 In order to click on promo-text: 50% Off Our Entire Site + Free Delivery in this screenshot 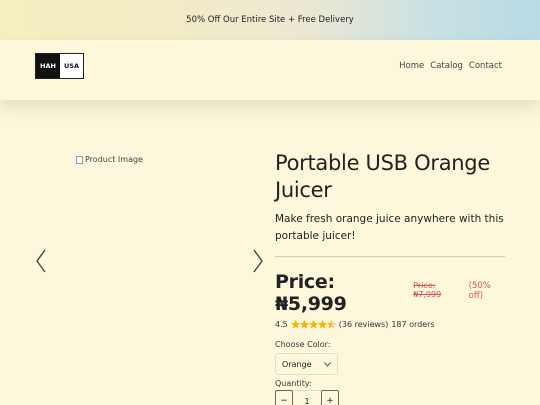, I will do `click(270, 20)`.